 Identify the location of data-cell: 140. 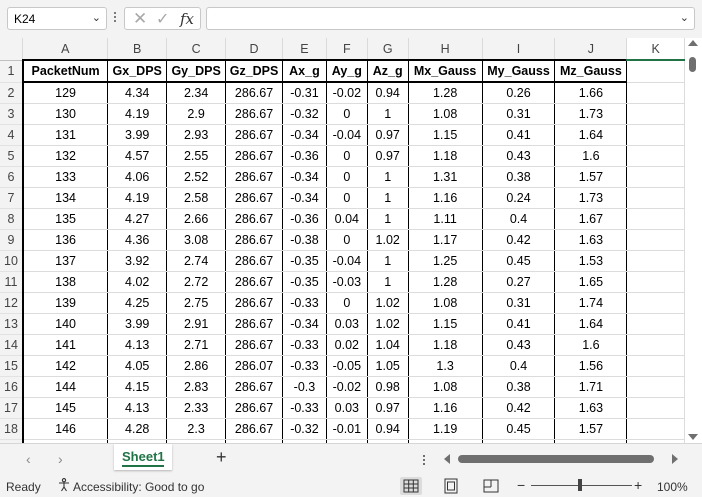
(65, 324).